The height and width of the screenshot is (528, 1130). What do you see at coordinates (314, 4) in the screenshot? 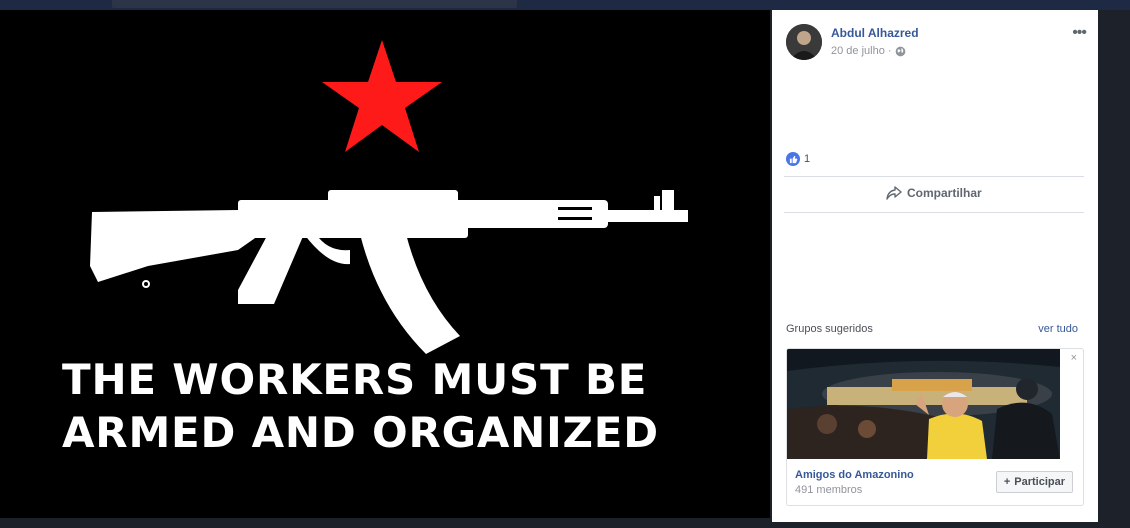
I see `search-input` at bounding box center [314, 4].